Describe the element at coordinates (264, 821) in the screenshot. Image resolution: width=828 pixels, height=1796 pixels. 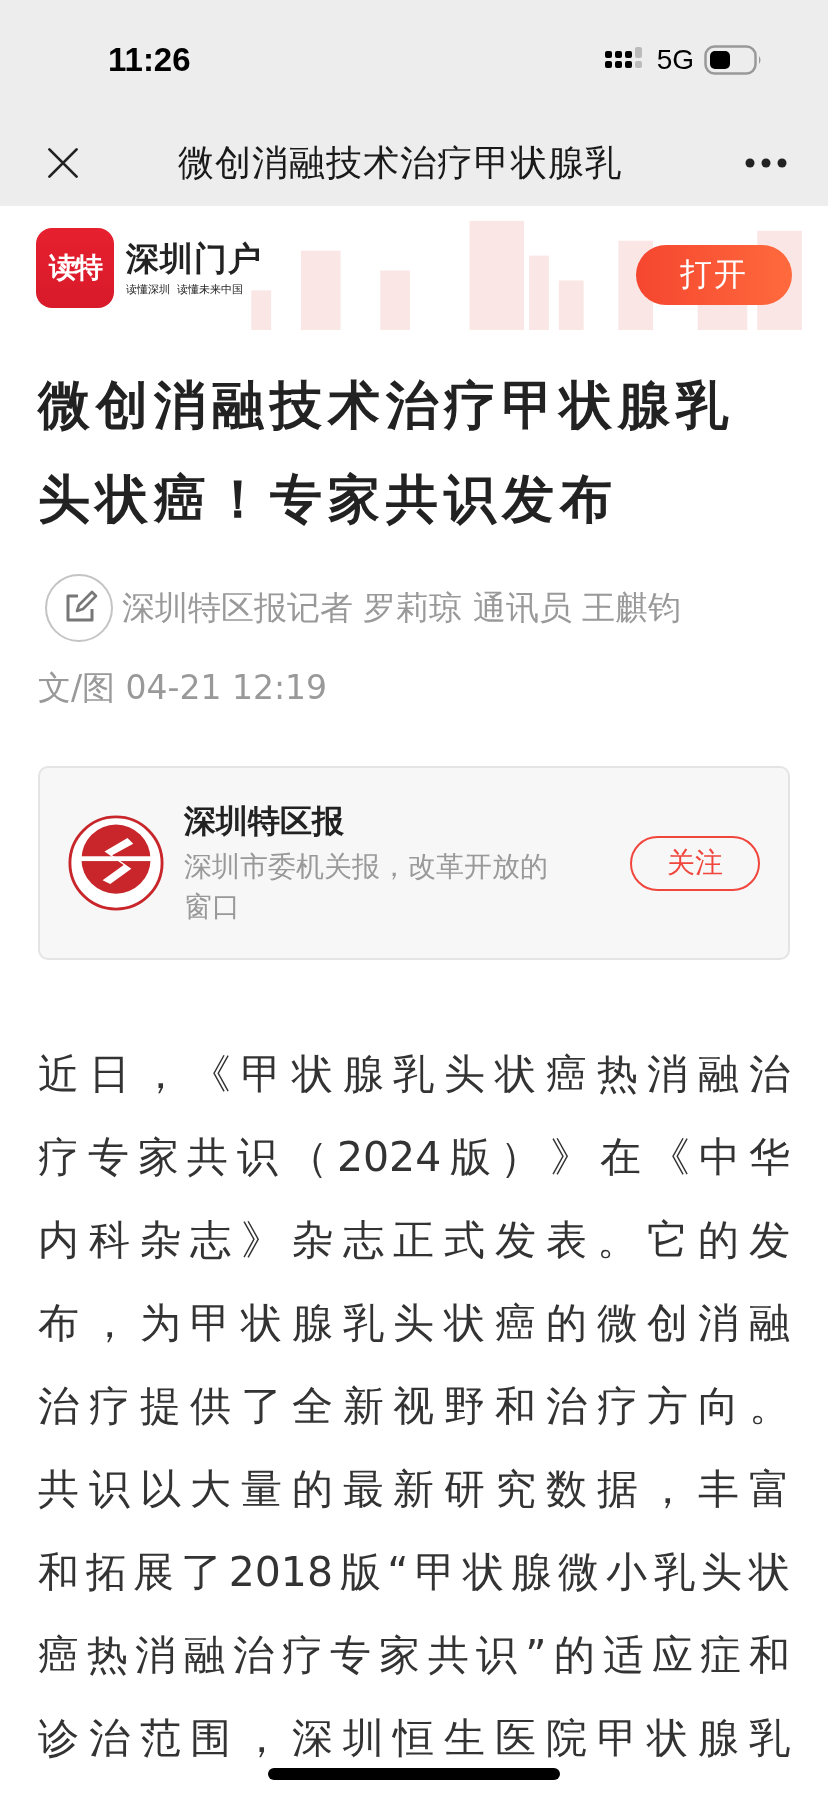
I see `source-name: 深圳特区报` at that location.